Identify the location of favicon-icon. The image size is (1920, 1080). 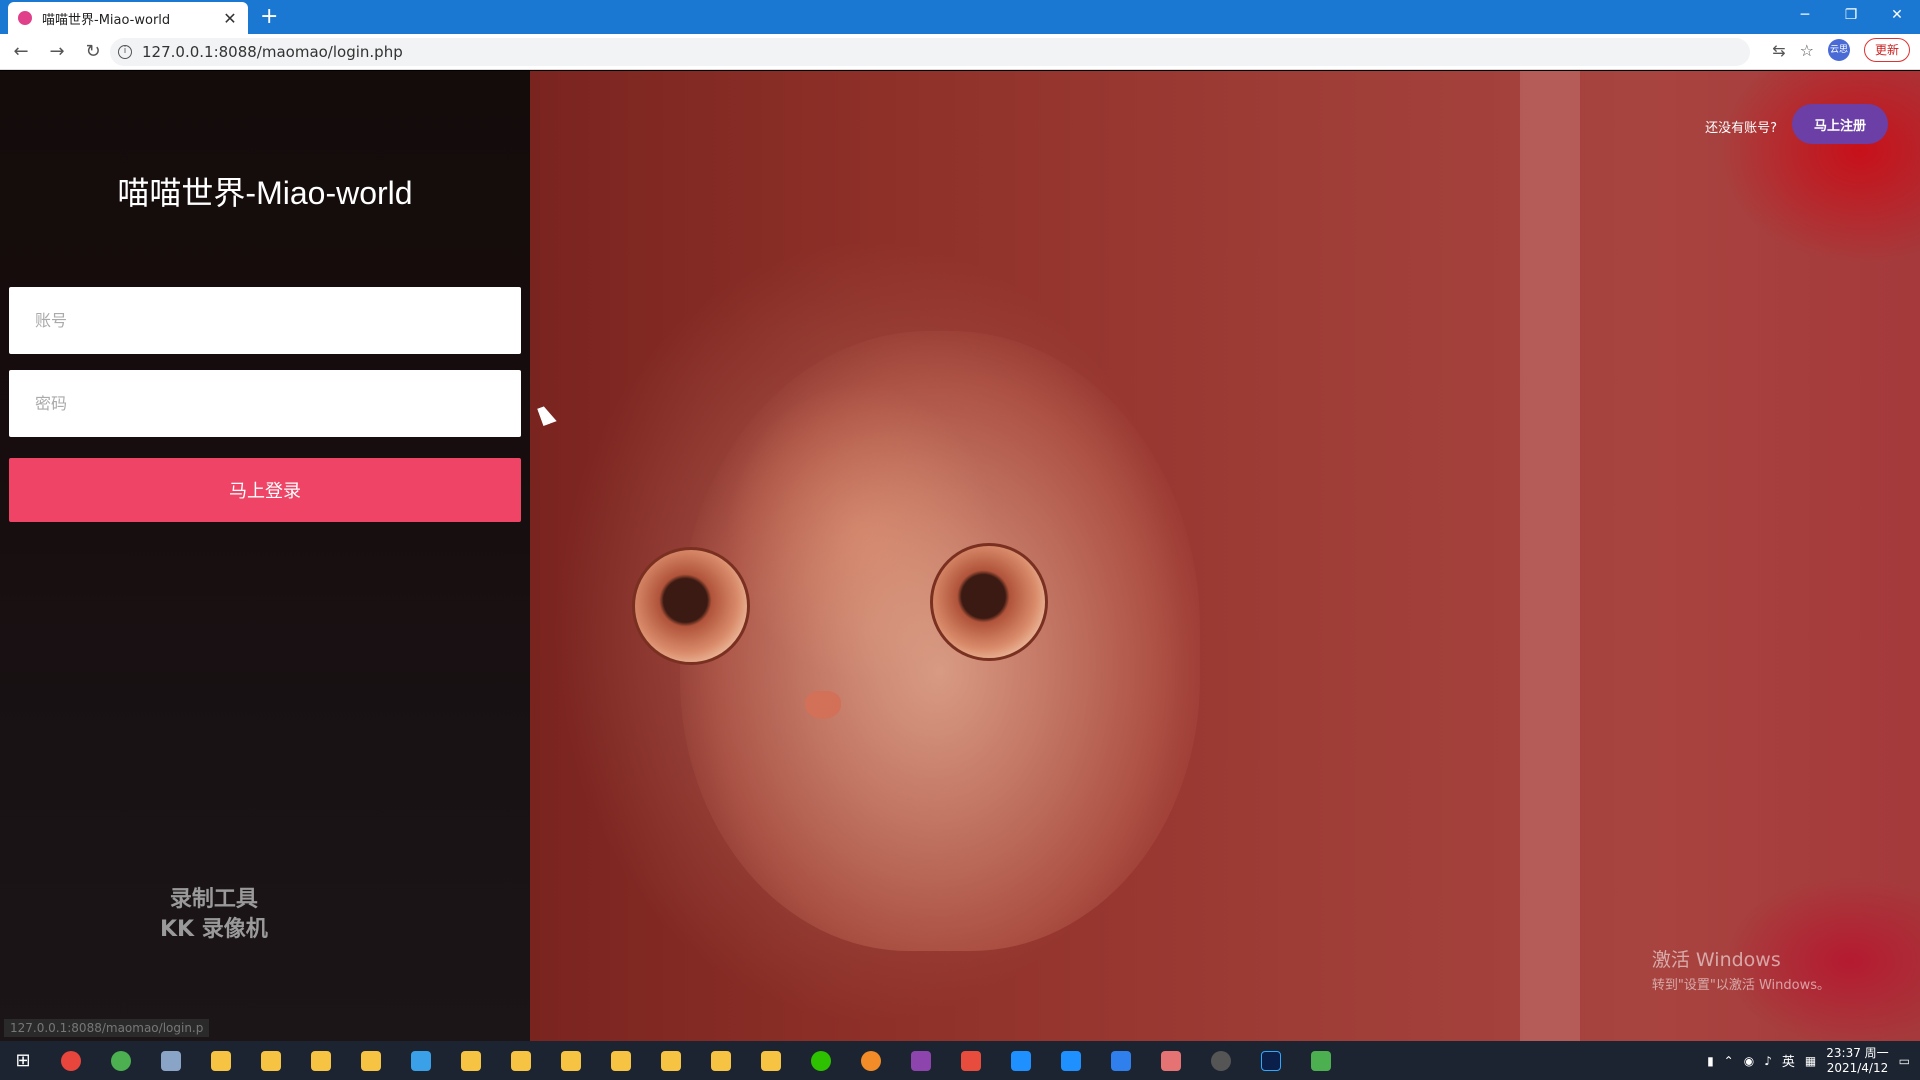
(25, 18).